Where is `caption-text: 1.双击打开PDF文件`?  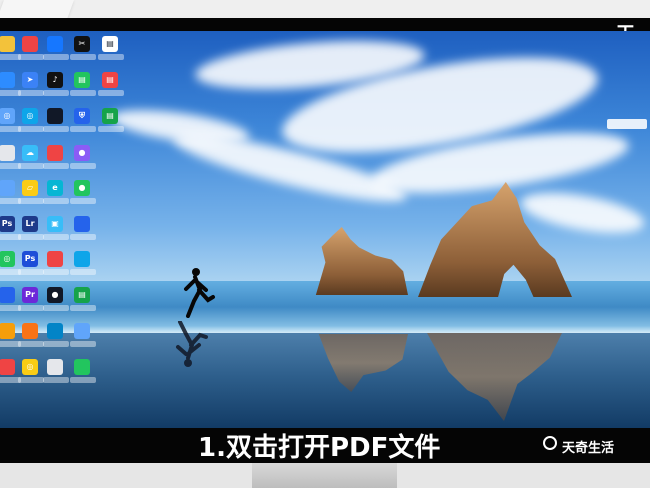
caption-text: 1.双击打开PDF文件 is located at coordinates (319, 448).